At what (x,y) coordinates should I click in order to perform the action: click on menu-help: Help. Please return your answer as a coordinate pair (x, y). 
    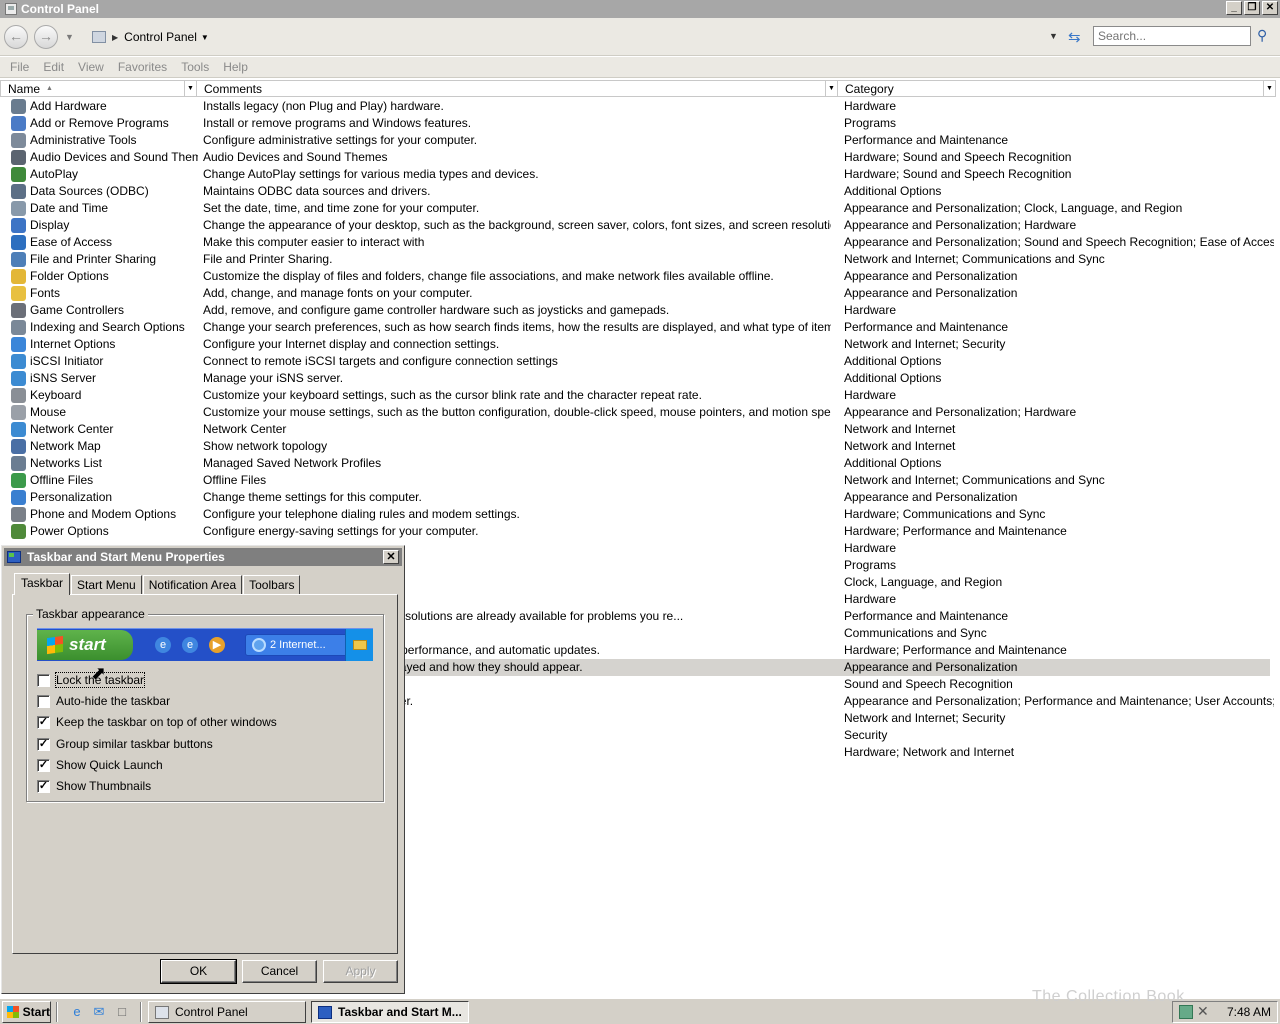
    Looking at the image, I should click on (235, 67).